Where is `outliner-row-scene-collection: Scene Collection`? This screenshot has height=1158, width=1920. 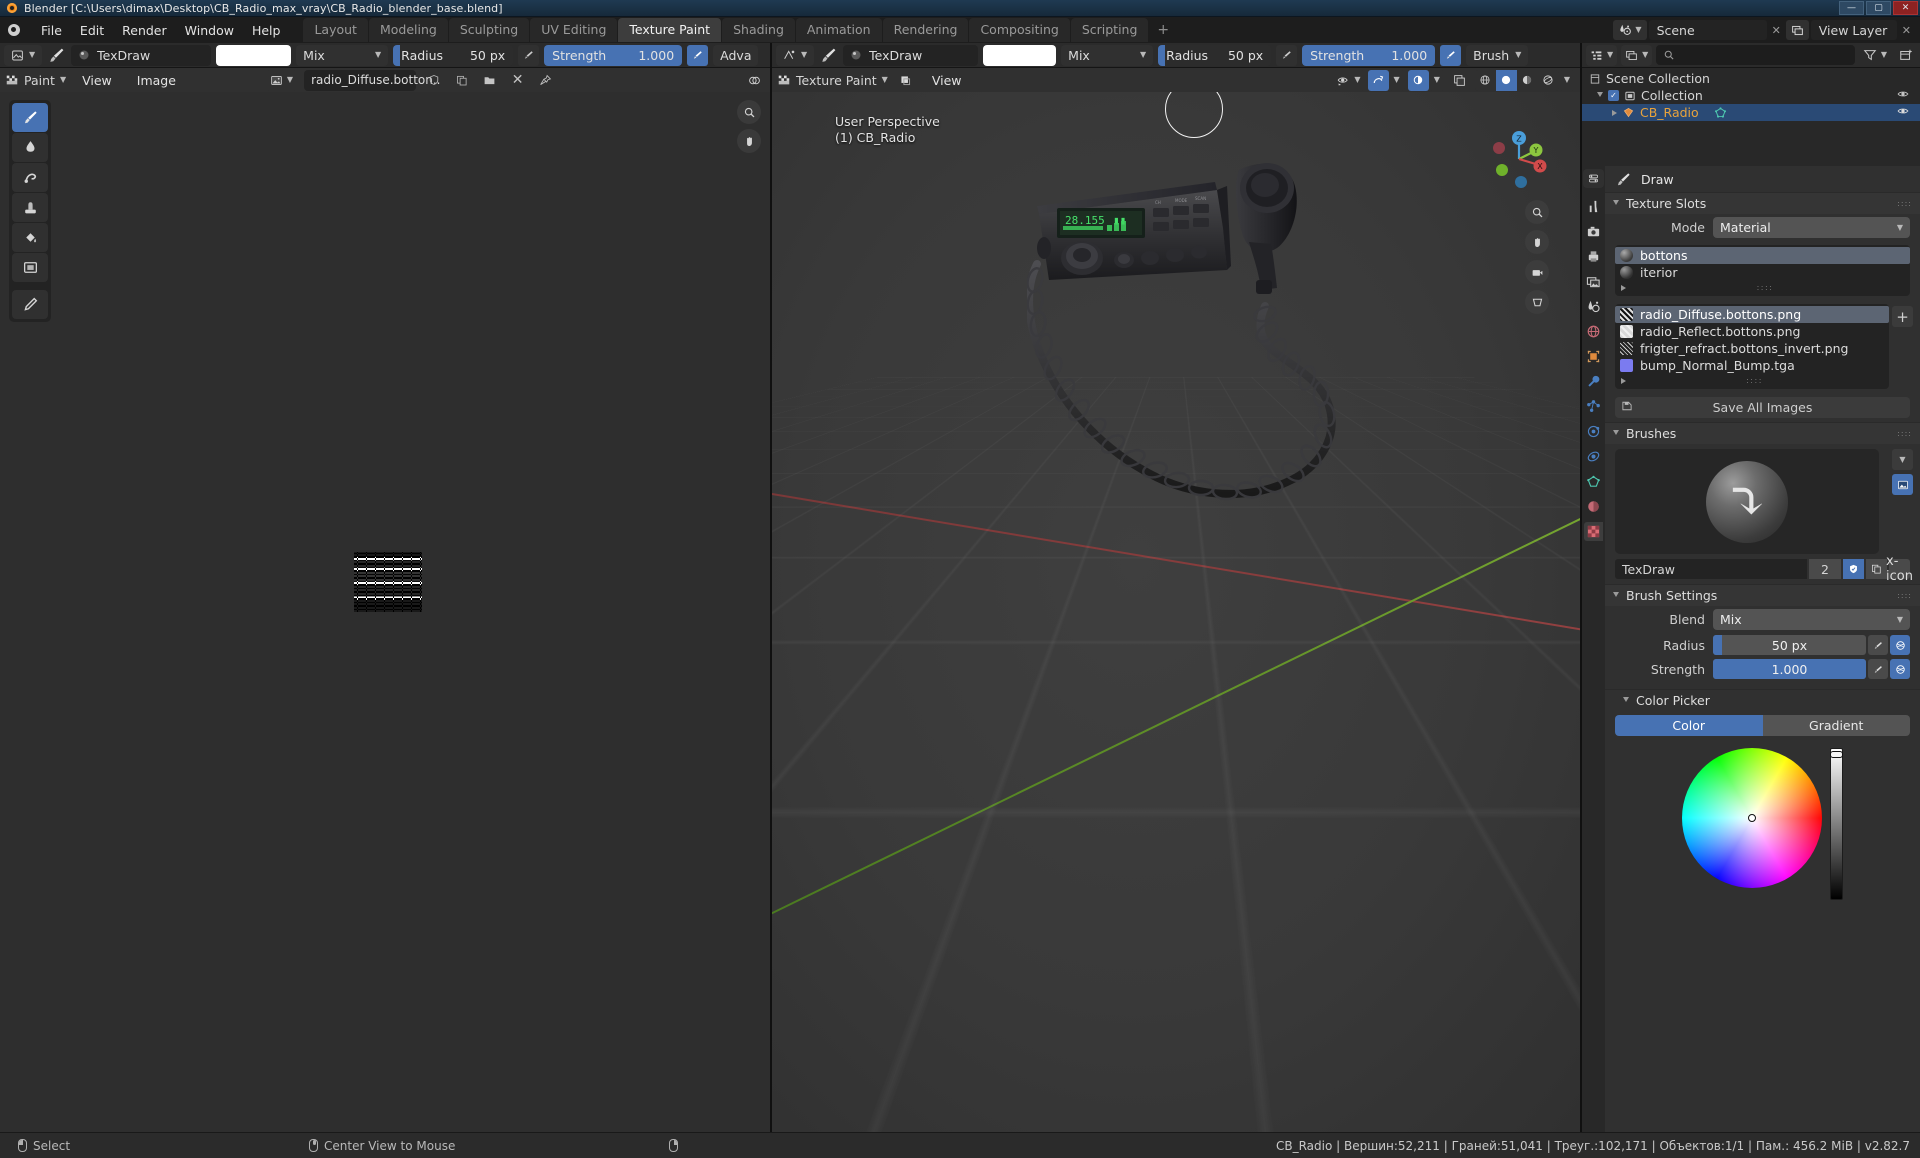 outliner-row-scene-collection: Scene Collection is located at coordinates (1751, 78).